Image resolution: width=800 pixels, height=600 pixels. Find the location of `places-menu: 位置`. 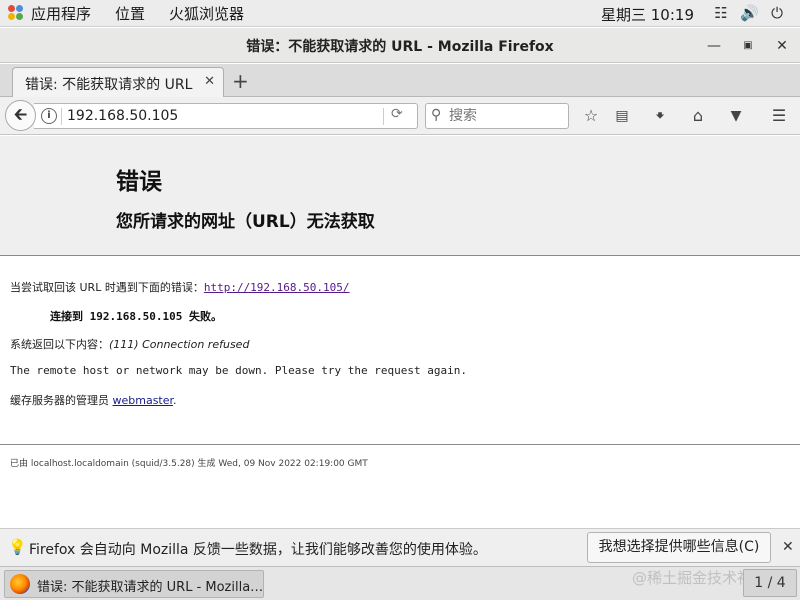

places-menu: 位置 is located at coordinates (130, 13).